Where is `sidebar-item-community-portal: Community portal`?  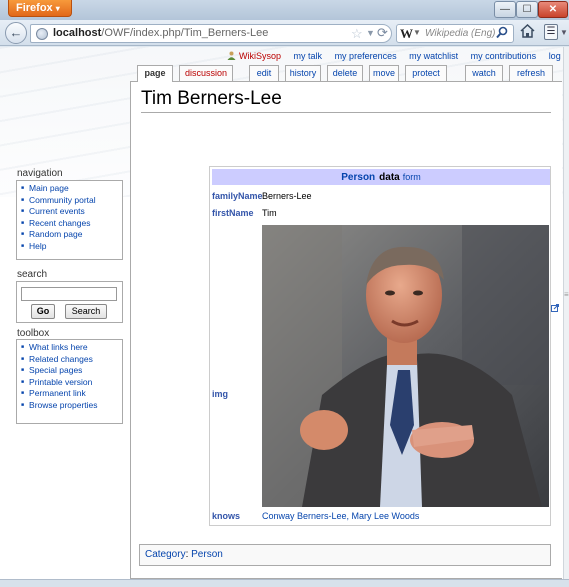
sidebar-item-community-portal: Community portal is located at coordinates (71, 201).